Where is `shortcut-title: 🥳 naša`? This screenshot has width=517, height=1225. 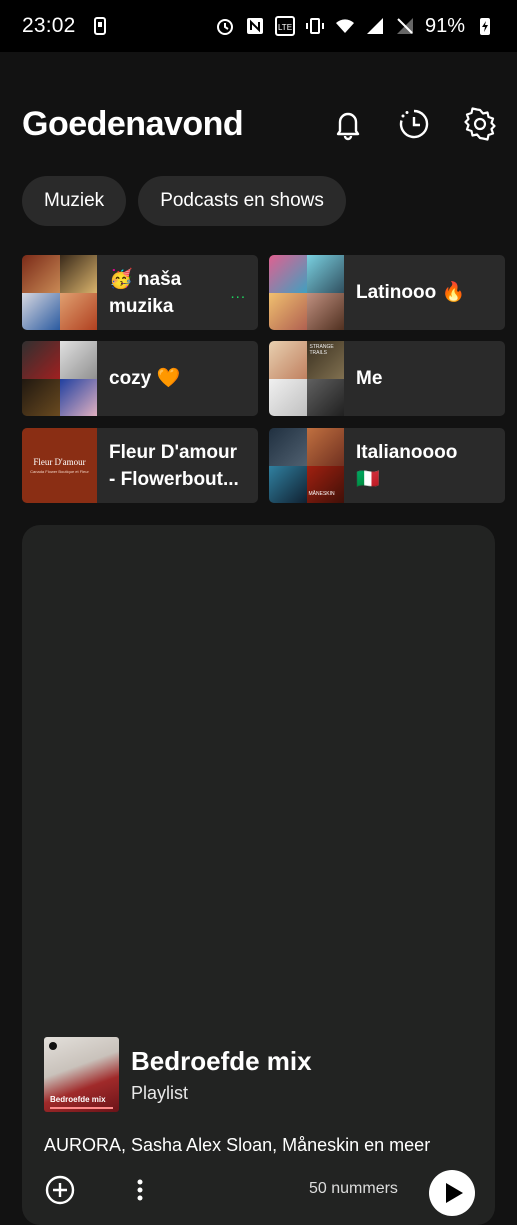 shortcut-title: 🥳 naša is located at coordinates (145, 279).